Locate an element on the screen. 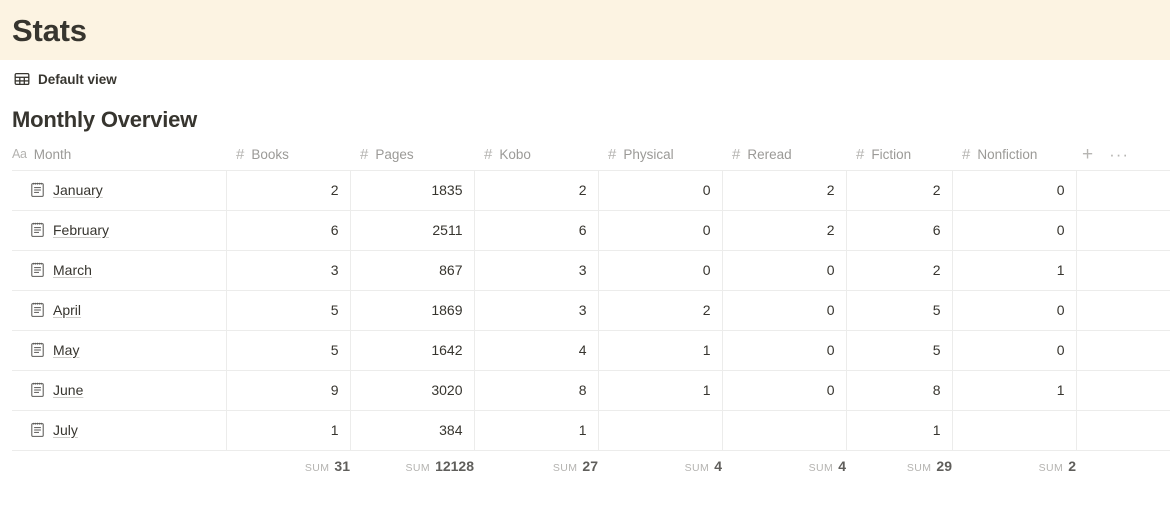  column-header-pages: # Pages is located at coordinates (412, 154).